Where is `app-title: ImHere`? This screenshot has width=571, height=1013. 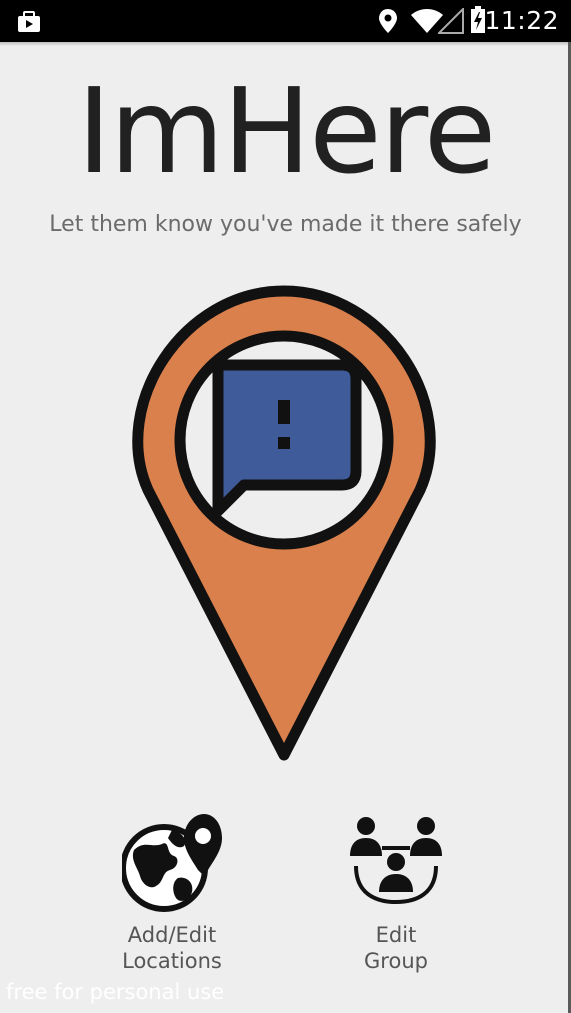
app-title: ImHere is located at coordinates (286, 131).